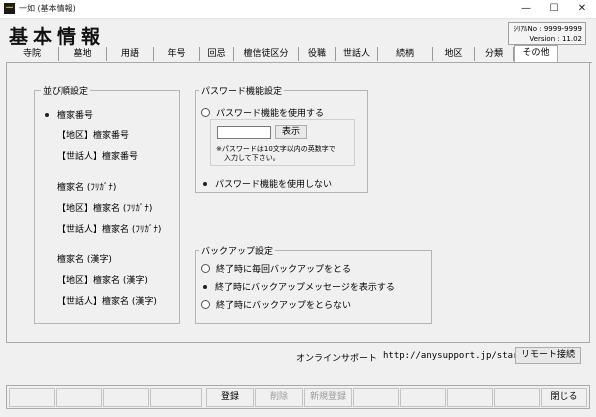  What do you see at coordinates (564, 397) in the screenshot?
I see `close-button: 閉じる` at bounding box center [564, 397].